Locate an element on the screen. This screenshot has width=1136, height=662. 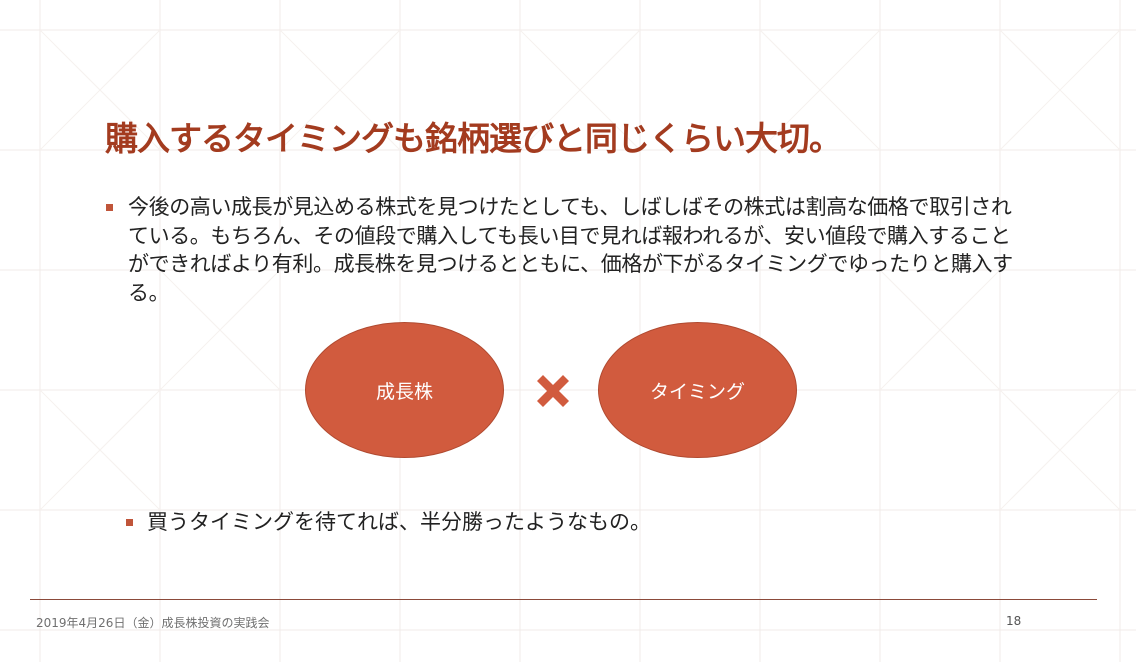
bullet-item-sub: 買うタイミングを待てれば、半分勝ったようなもの。 is located at coordinates (526, 522).